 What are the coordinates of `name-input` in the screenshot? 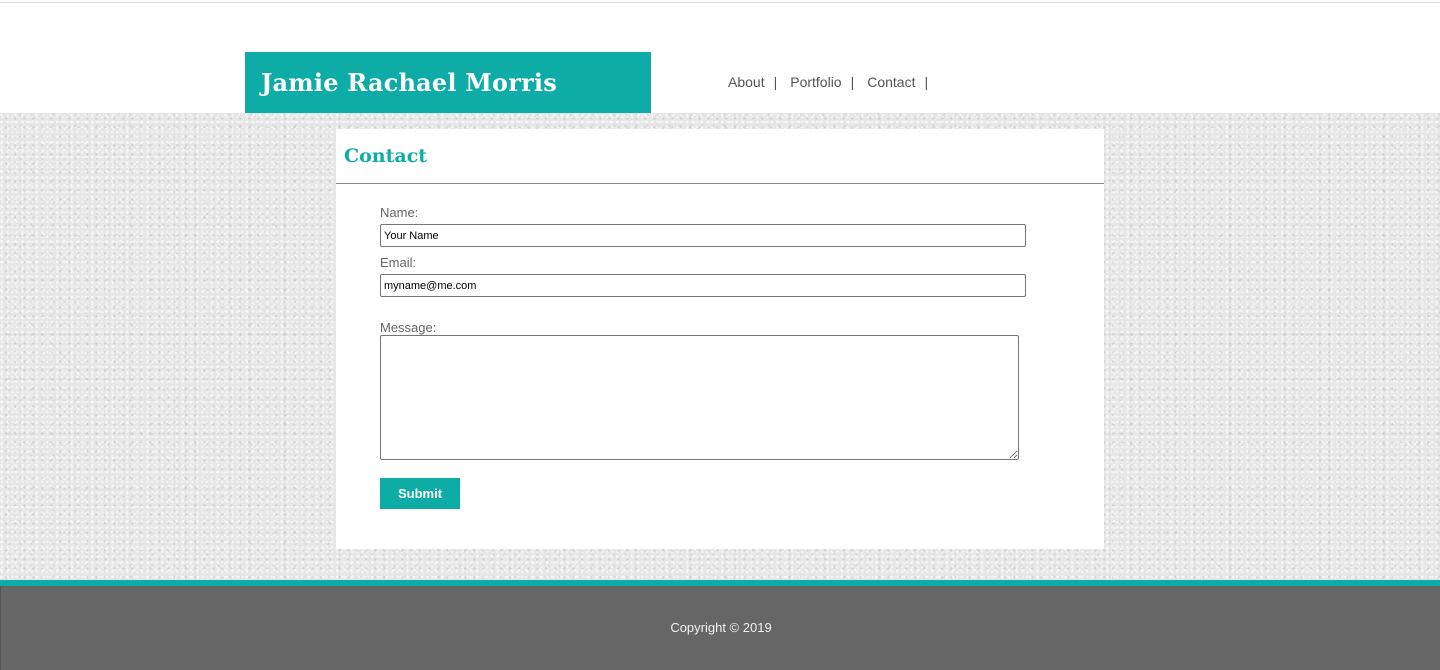 It's located at (703, 235).